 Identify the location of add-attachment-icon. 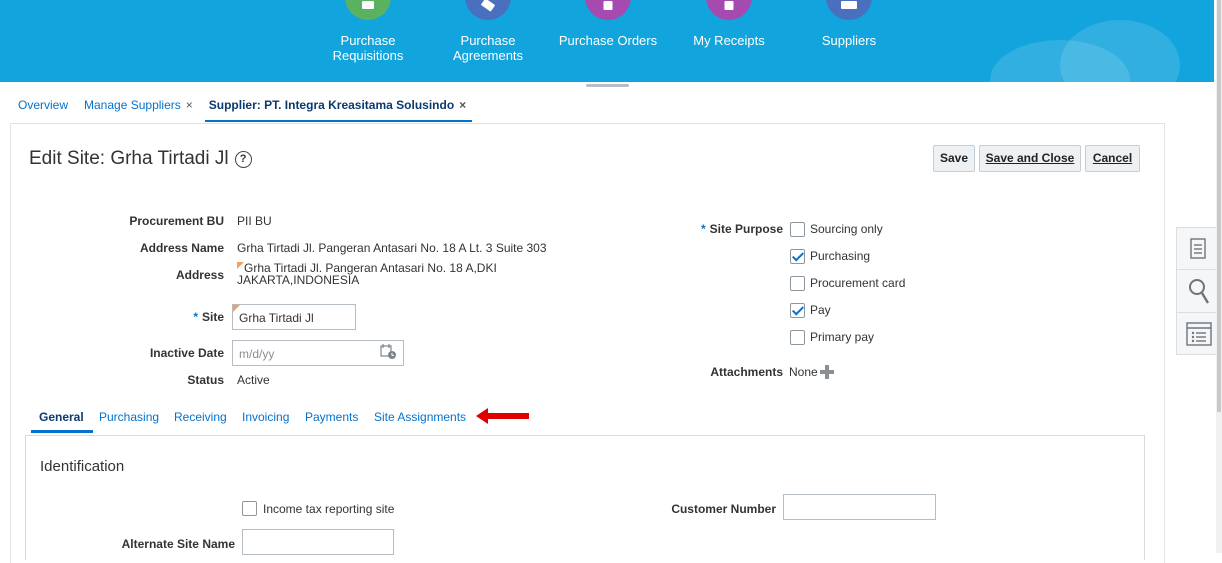
(827, 372).